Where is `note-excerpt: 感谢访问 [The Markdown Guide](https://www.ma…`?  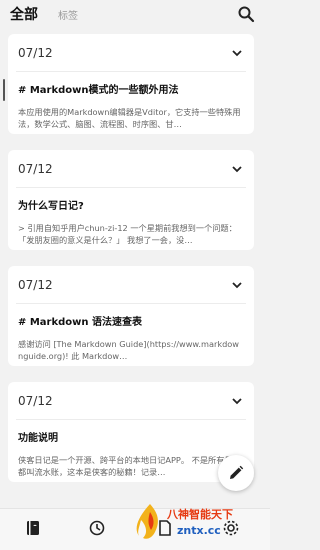
note-excerpt: 感谢访问 [The Markdown Guide](https://www.ma… is located at coordinates (128, 350).